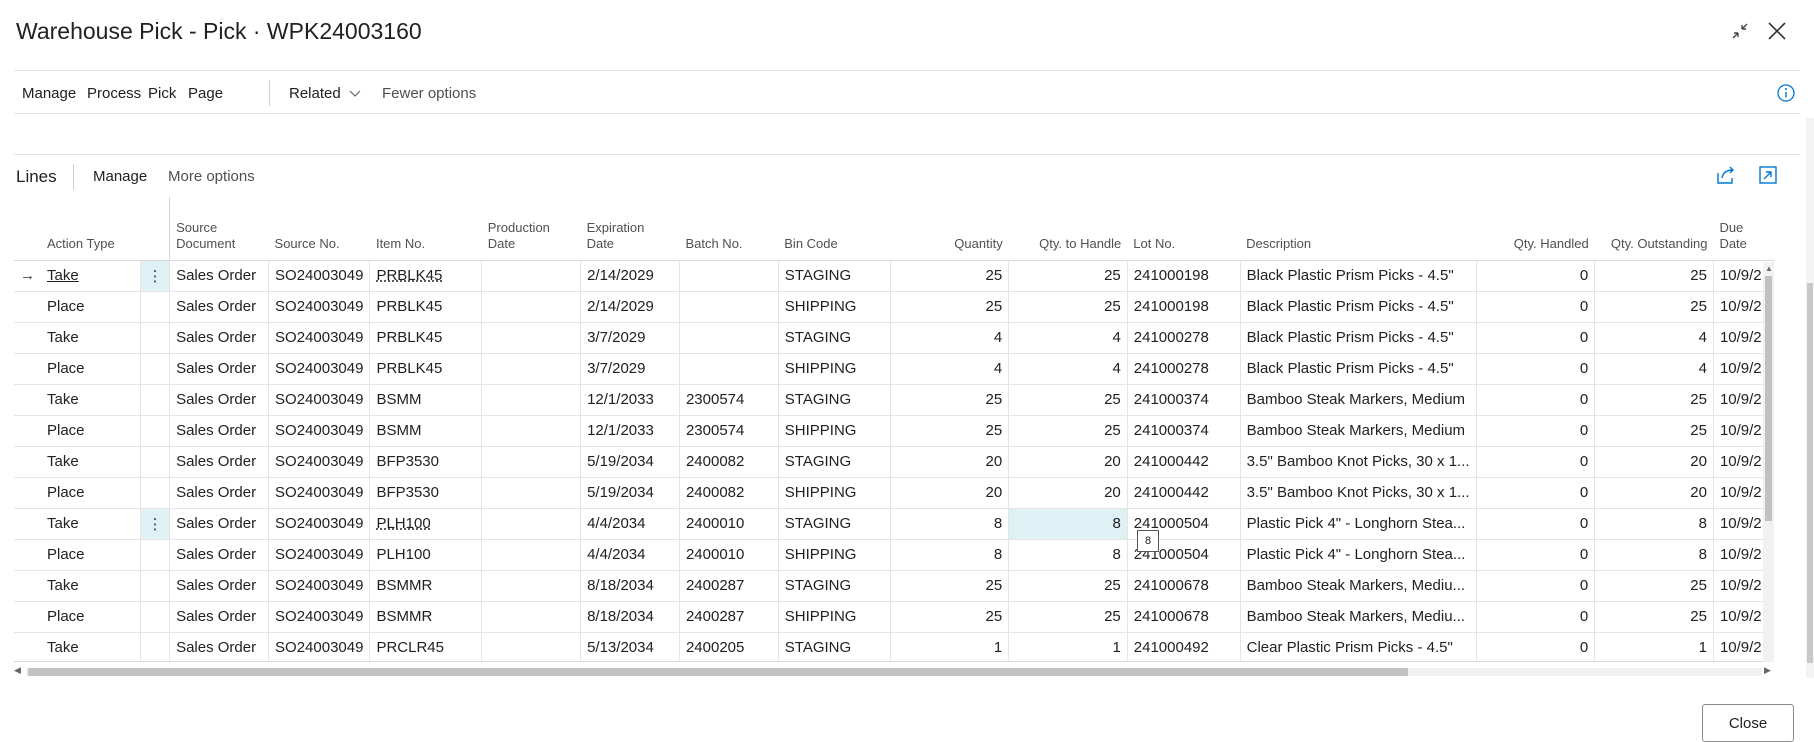 This screenshot has width=1814, height=742. I want to click on scroll-right-icon: ▶, so click(1767, 670).